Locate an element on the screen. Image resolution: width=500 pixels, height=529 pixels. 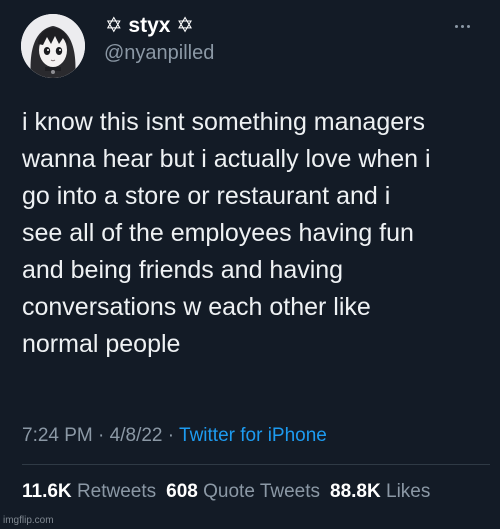
quote-tweets-stat: 608 Quote Tweets is located at coordinates (243, 491).